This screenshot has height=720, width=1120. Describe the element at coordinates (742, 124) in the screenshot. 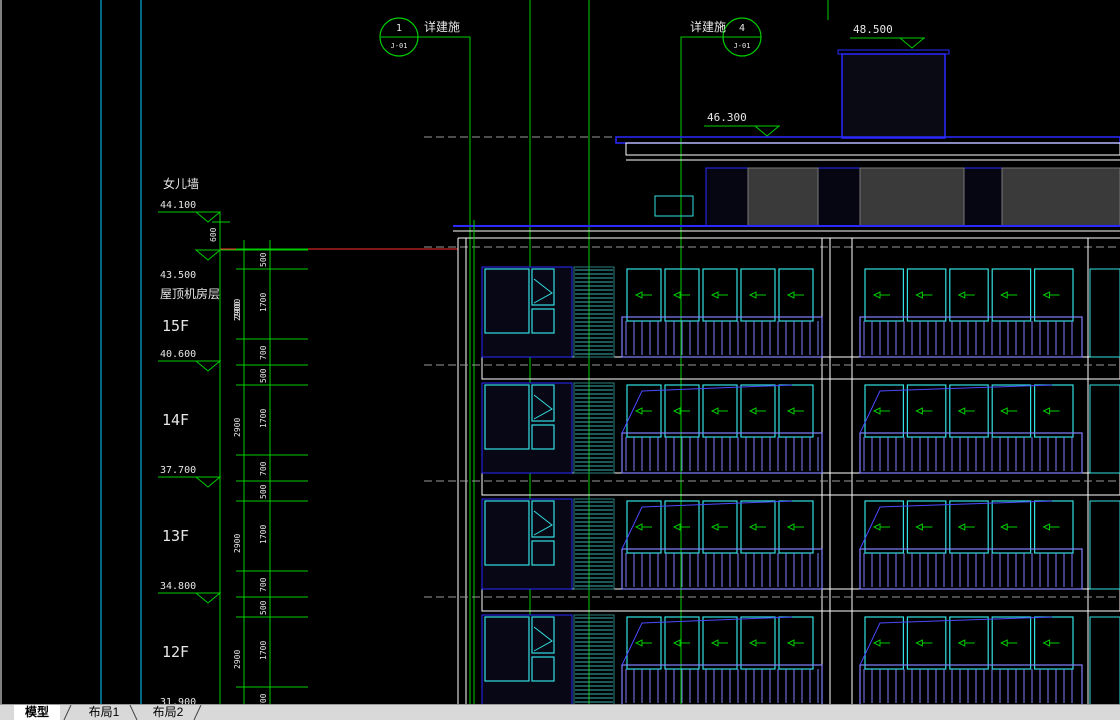

I see `elevation-mark-46300: 46.300` at that location.